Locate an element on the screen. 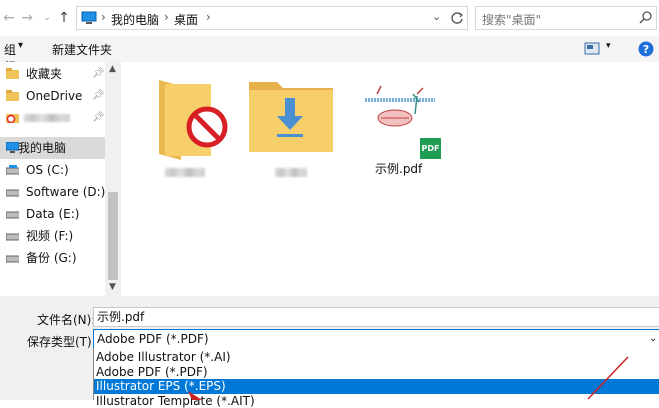 This screenshot has height=408, width=659. sidebar-item-label: 视频 (F:) is located at coordinates (49, 236).